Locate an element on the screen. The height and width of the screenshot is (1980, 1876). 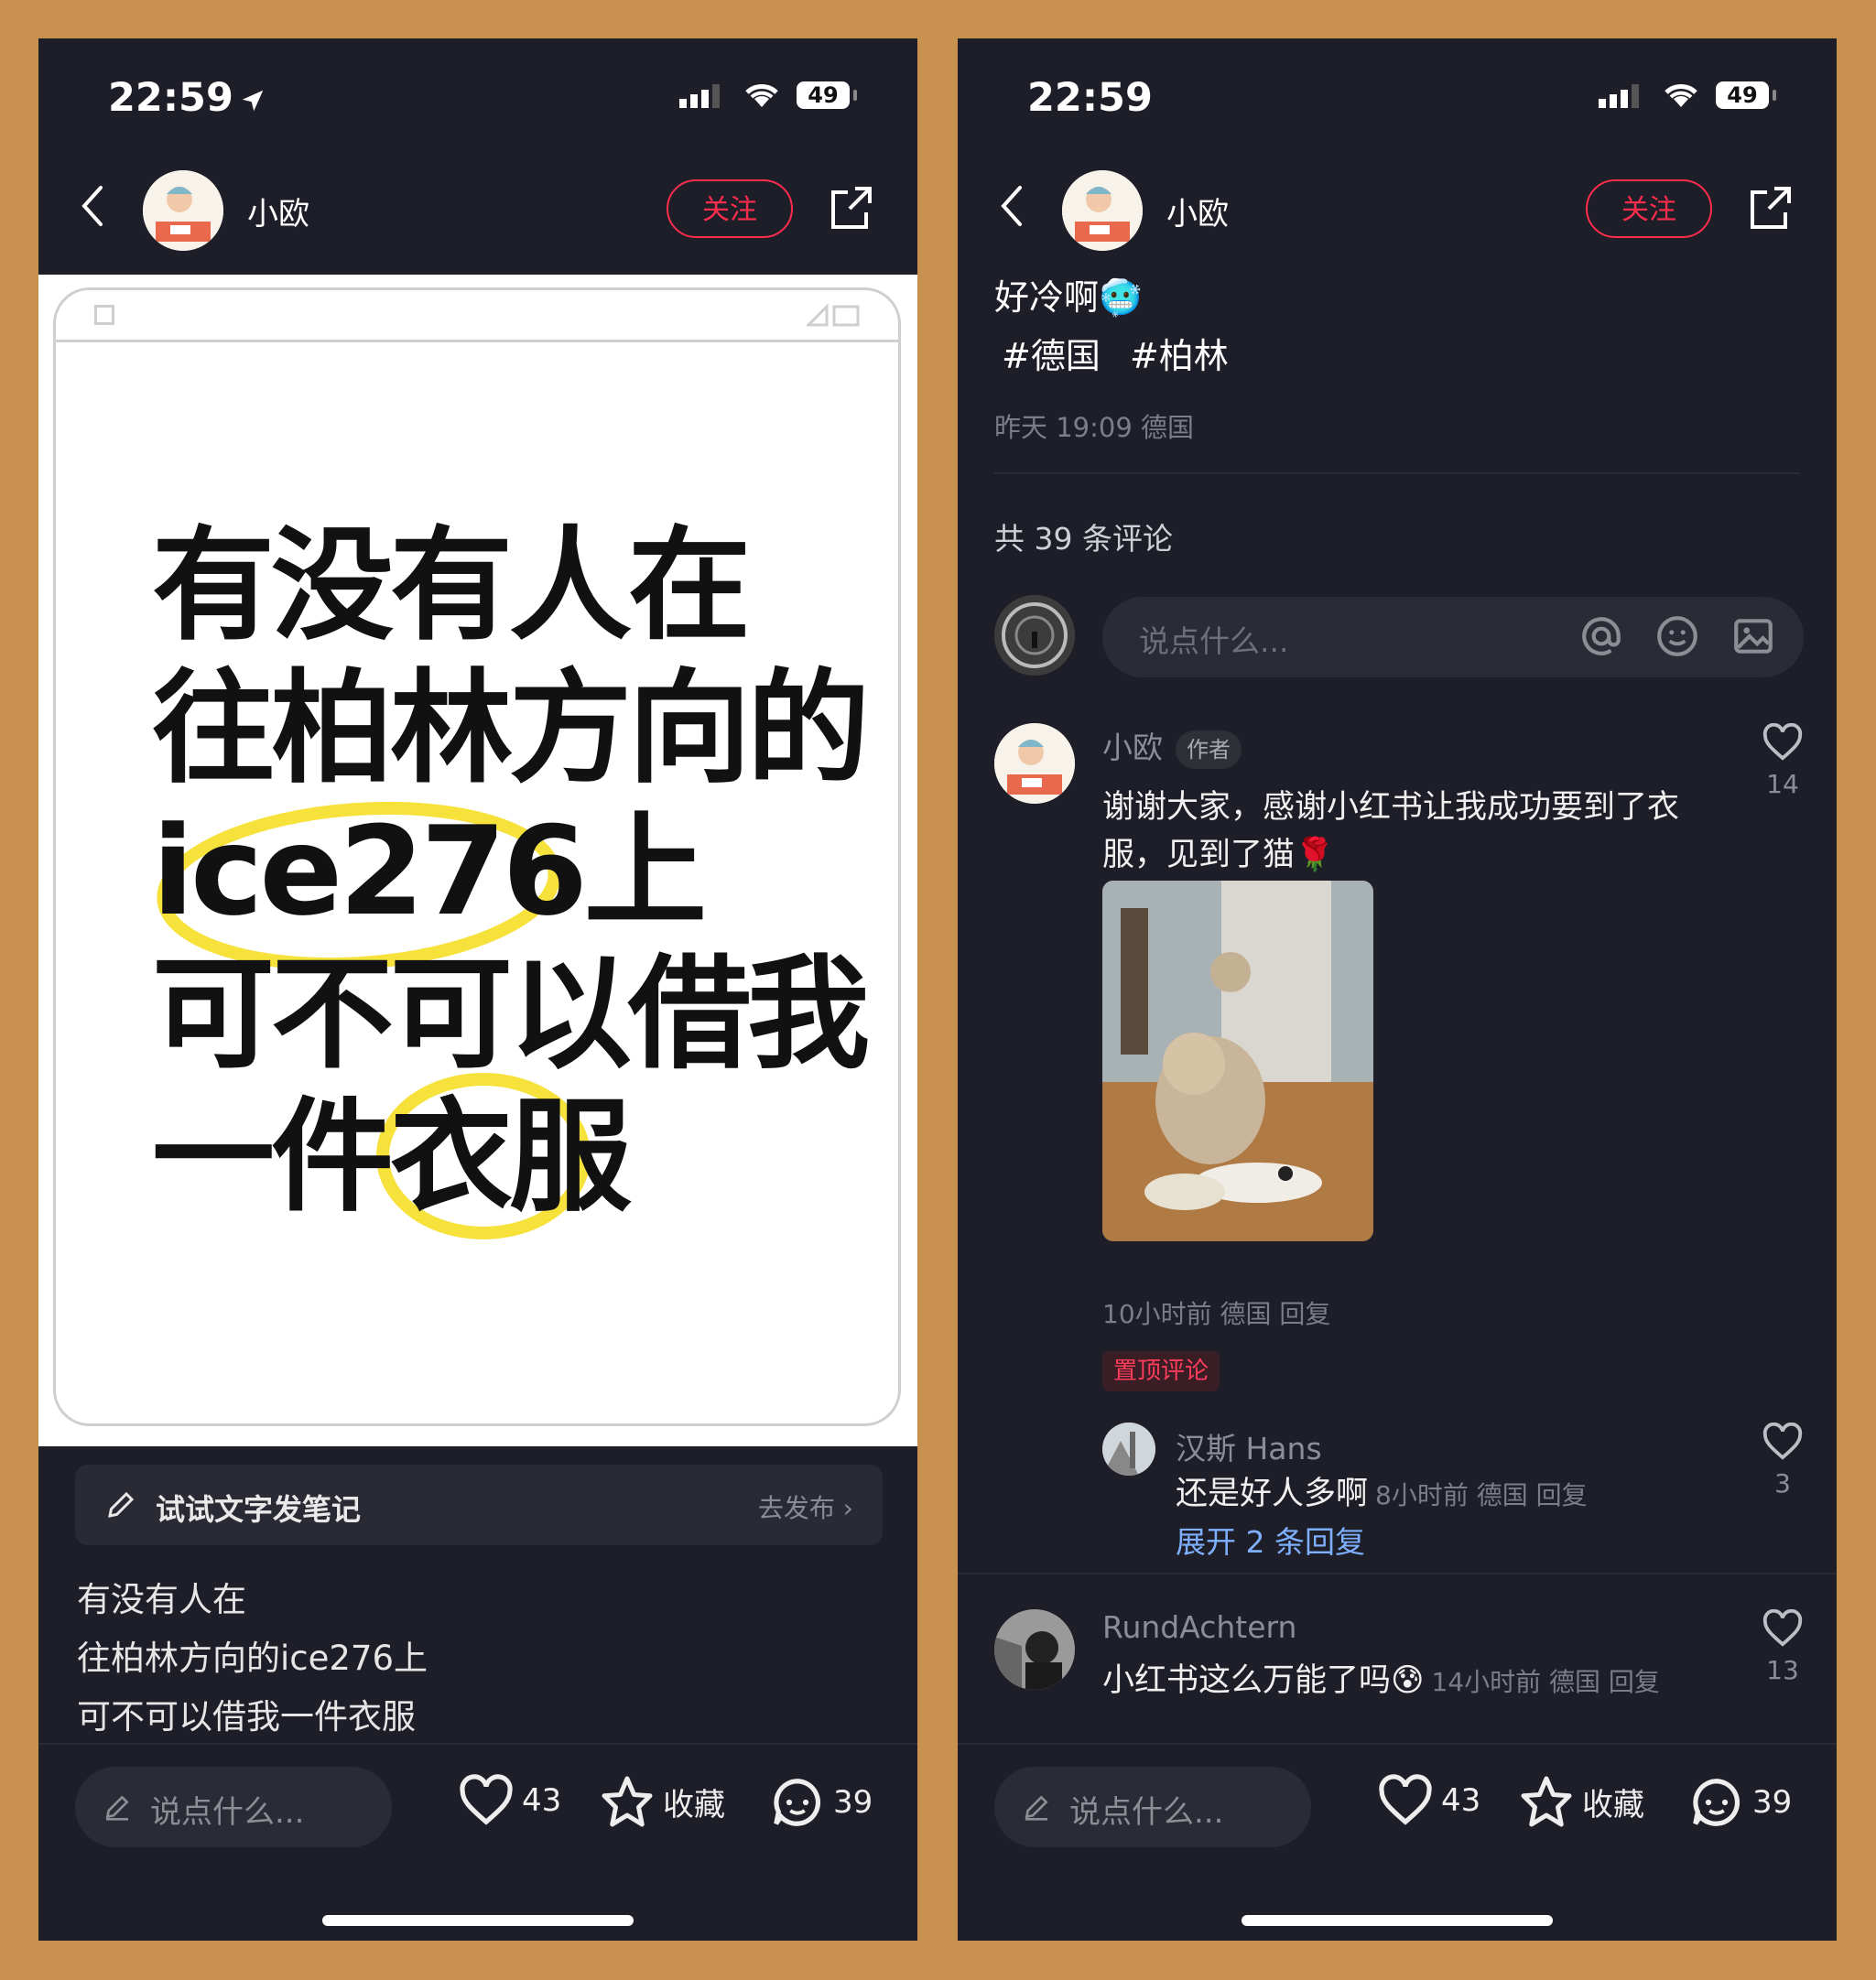
image-text-line: 一件衣服 is located at coordinates (392, 1157).